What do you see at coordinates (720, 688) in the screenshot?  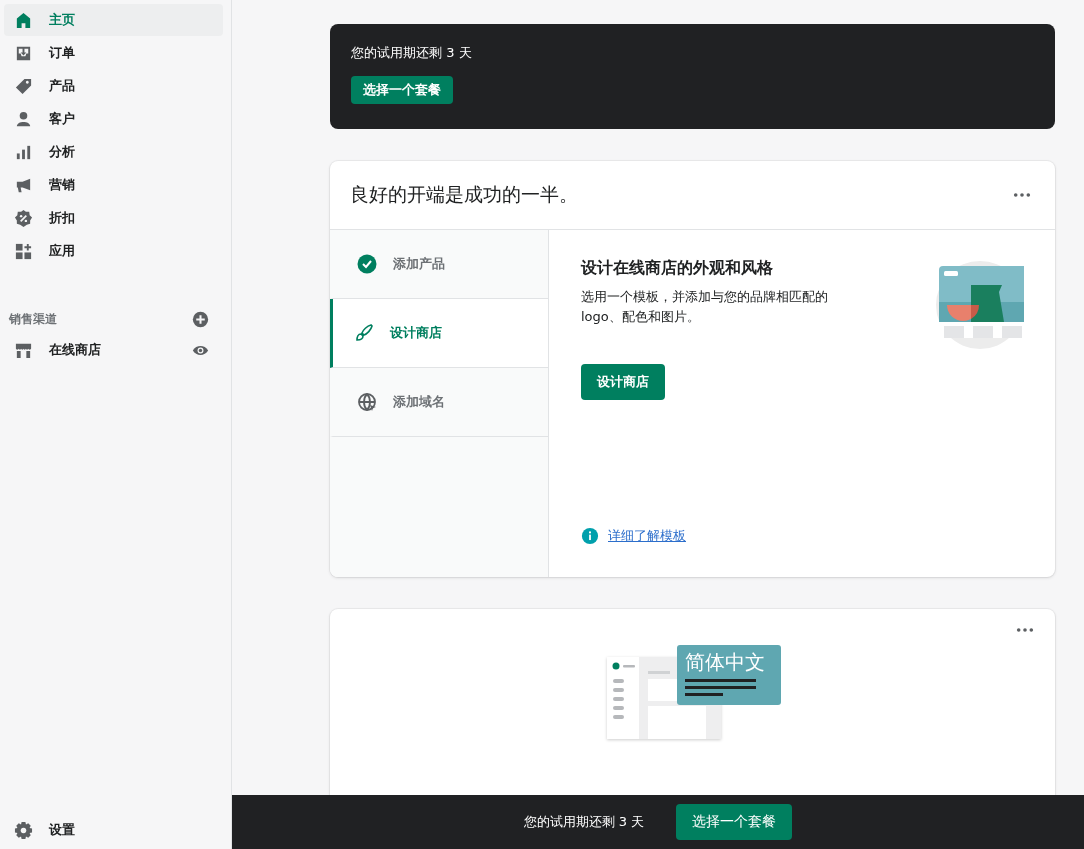 I see `text-lines-icon` at bounding box center [720, 688].